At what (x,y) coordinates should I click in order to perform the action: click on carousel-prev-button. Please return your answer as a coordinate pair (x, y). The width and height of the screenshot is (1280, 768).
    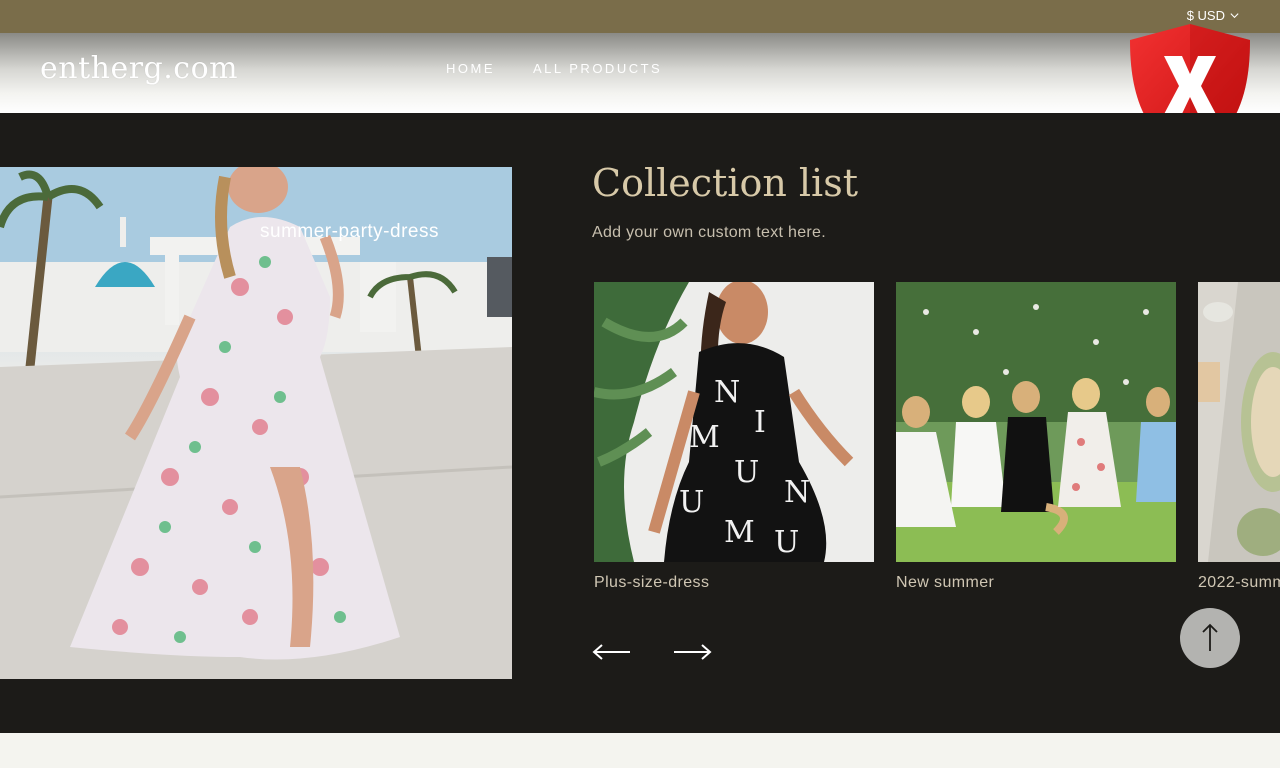
    Looking at the image, I should click on (612, 652).